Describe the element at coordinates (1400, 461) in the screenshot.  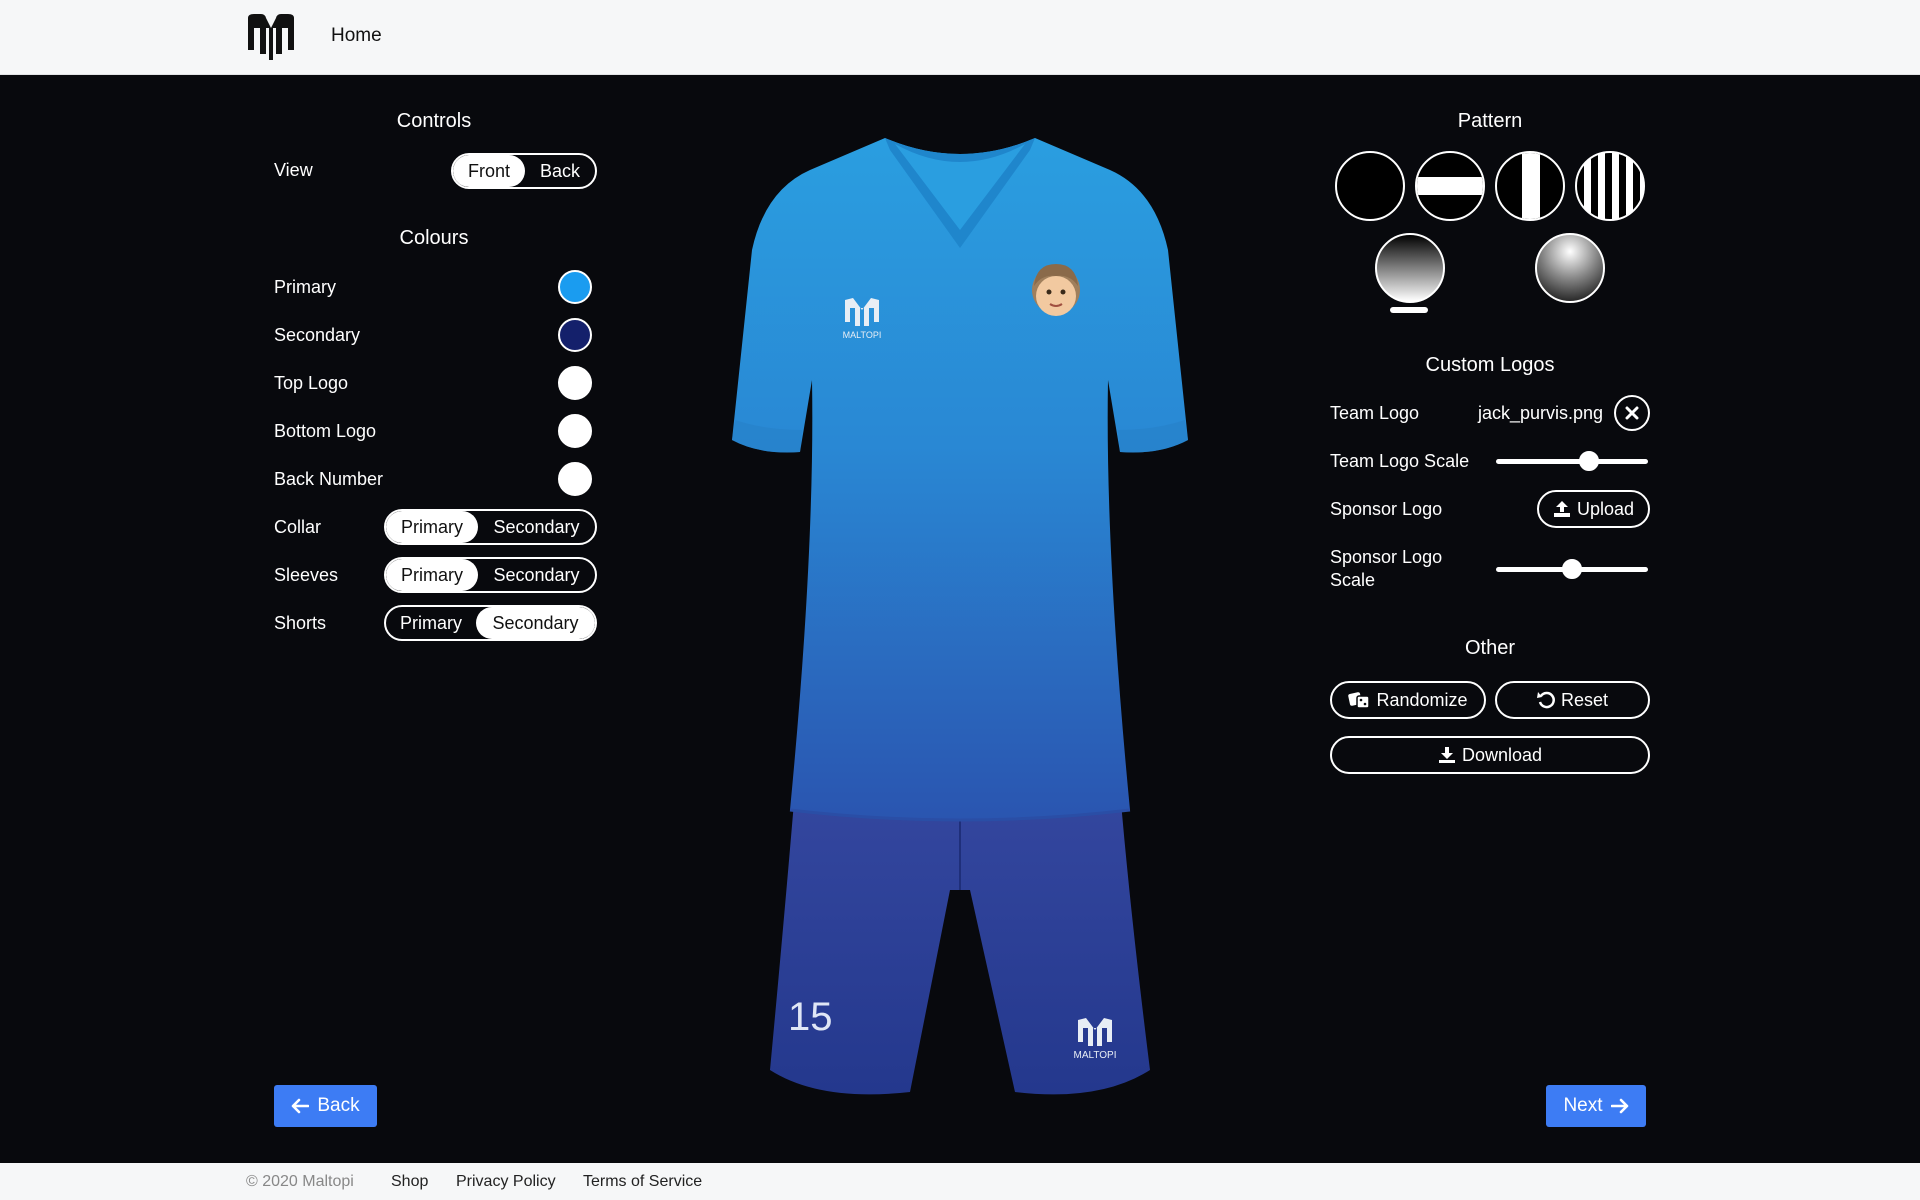
I see `team-logo-scale-label: Team Logo Scale` at that location.